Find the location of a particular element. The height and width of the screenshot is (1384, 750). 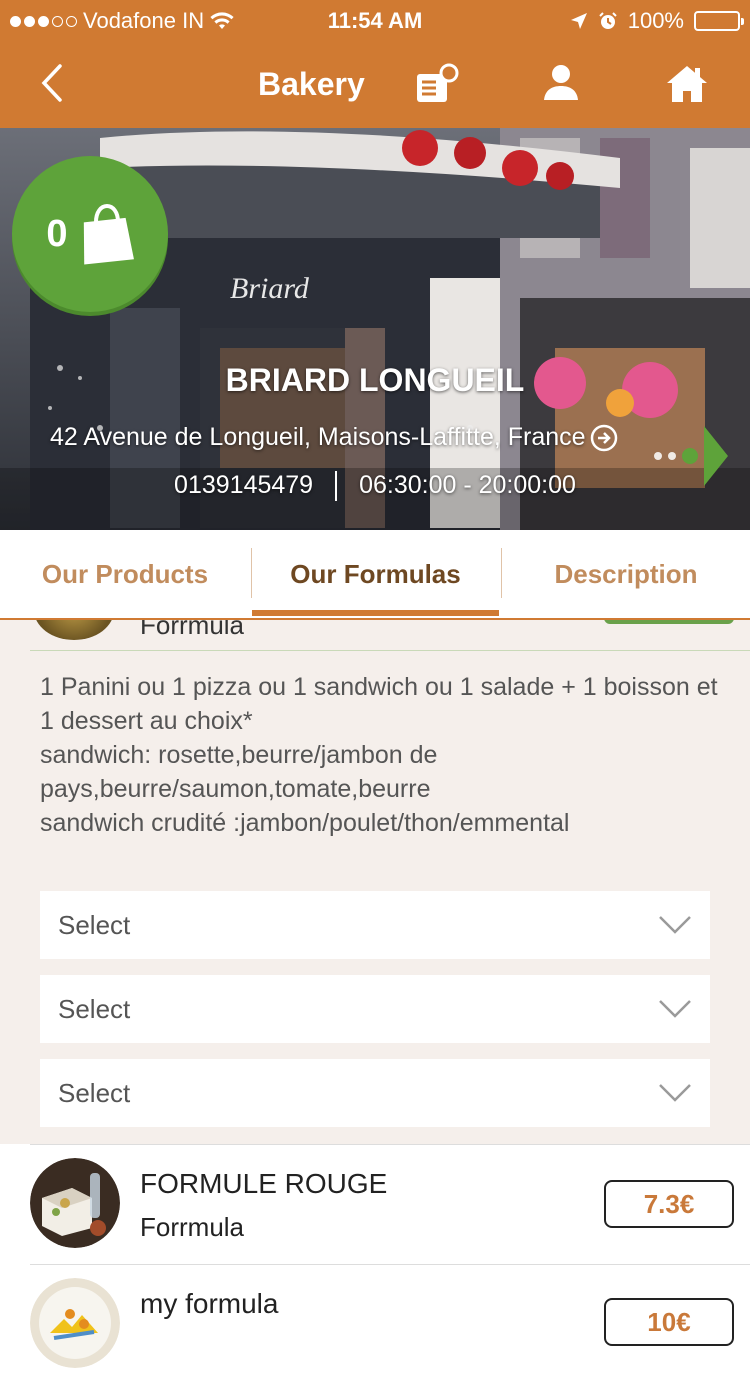

battery-percent: 100% is located at coordinates (655, 20).